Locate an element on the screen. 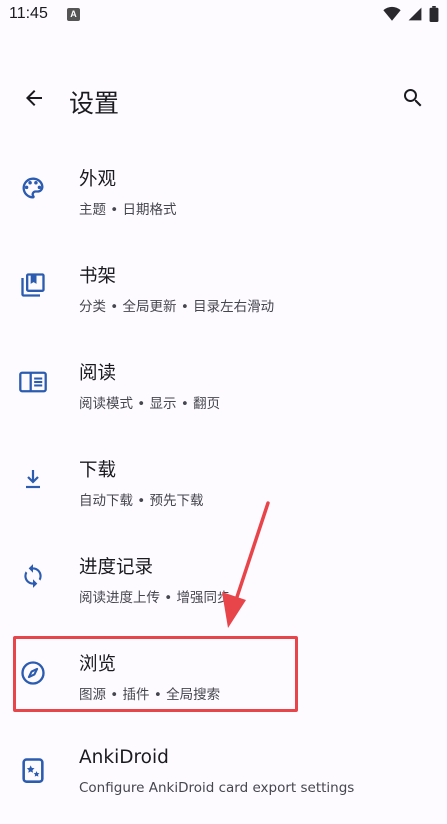 The height and width of the screenshot is (824, 447). settings-item-subtitle: 主题 • 日期格式 is located at coordinates (128, 210).